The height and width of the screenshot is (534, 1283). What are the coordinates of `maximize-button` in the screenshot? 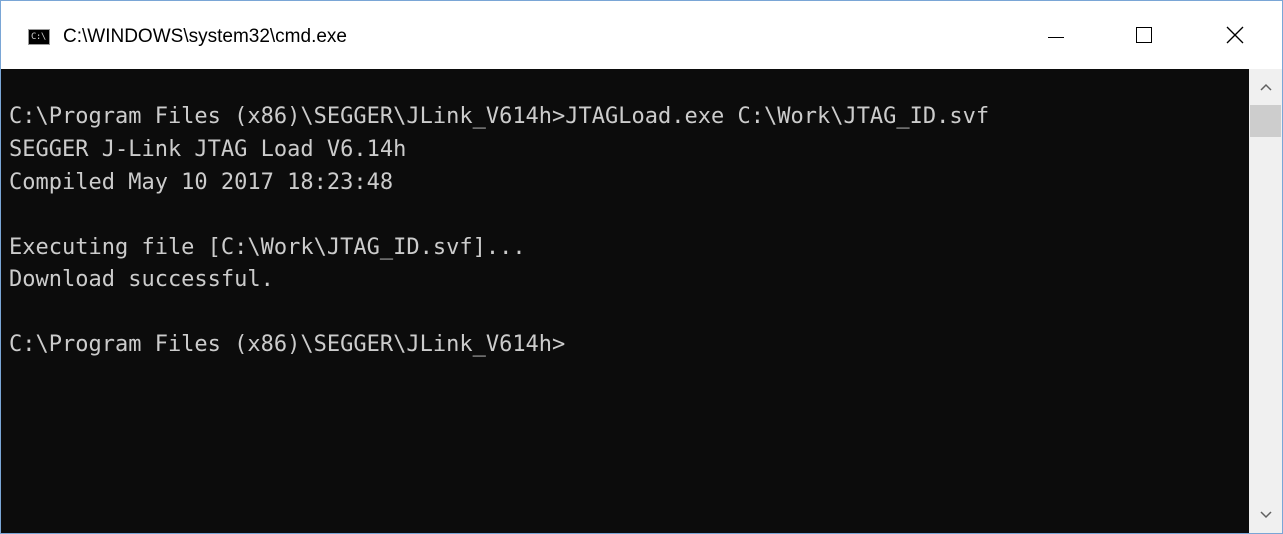 It's located at (1144, 35).